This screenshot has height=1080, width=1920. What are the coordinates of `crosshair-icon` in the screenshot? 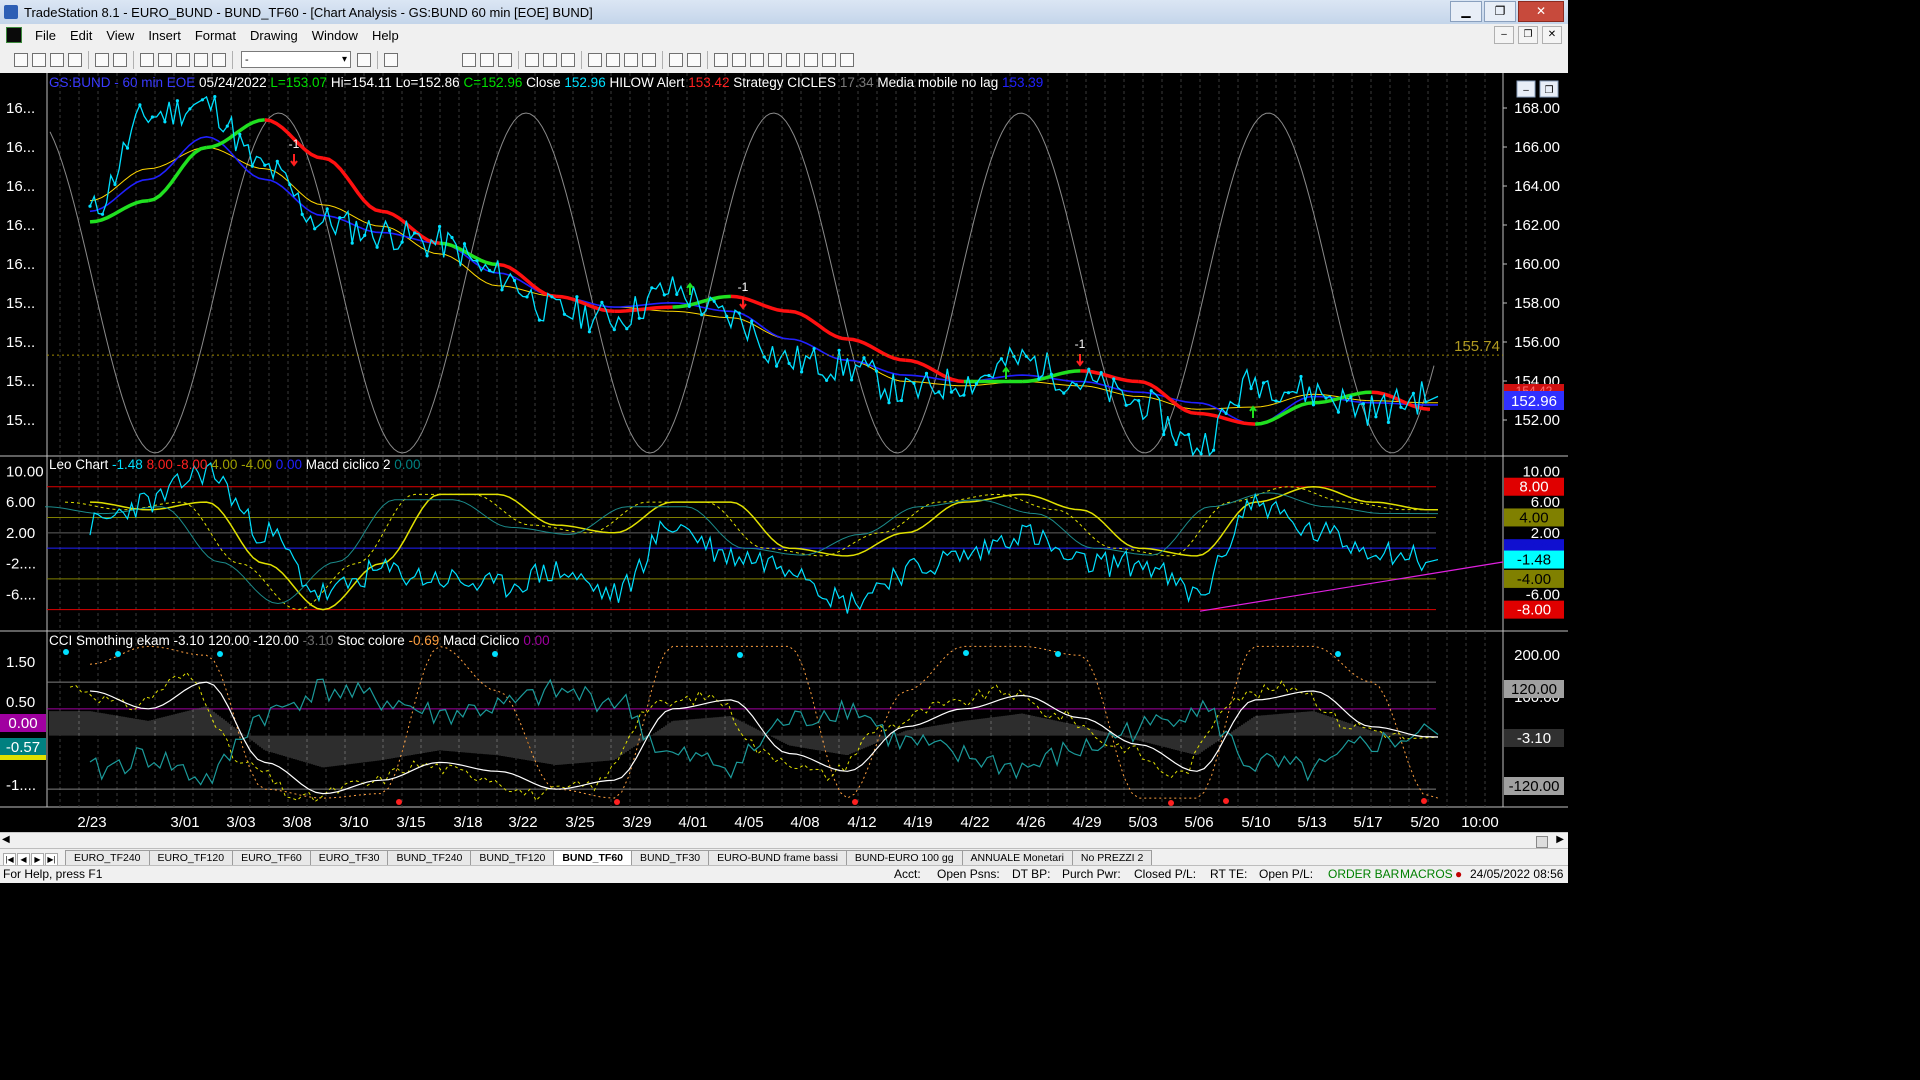 It's located at (739, 59).